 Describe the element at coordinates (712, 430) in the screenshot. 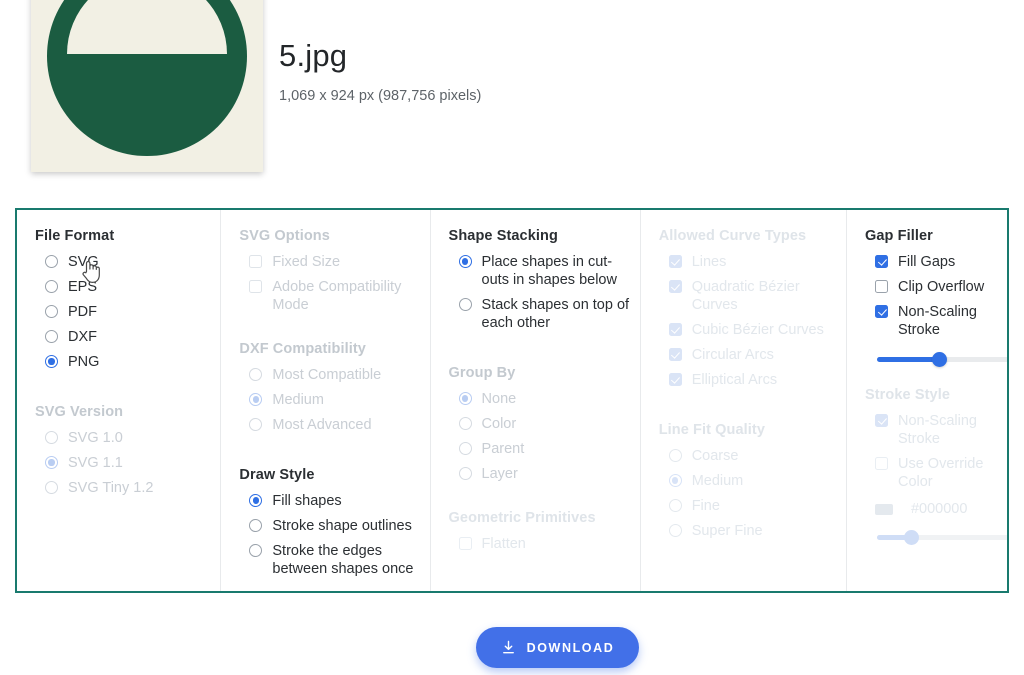

I see `group-title-line-fit-quality: Line Fit Quality` at that location.